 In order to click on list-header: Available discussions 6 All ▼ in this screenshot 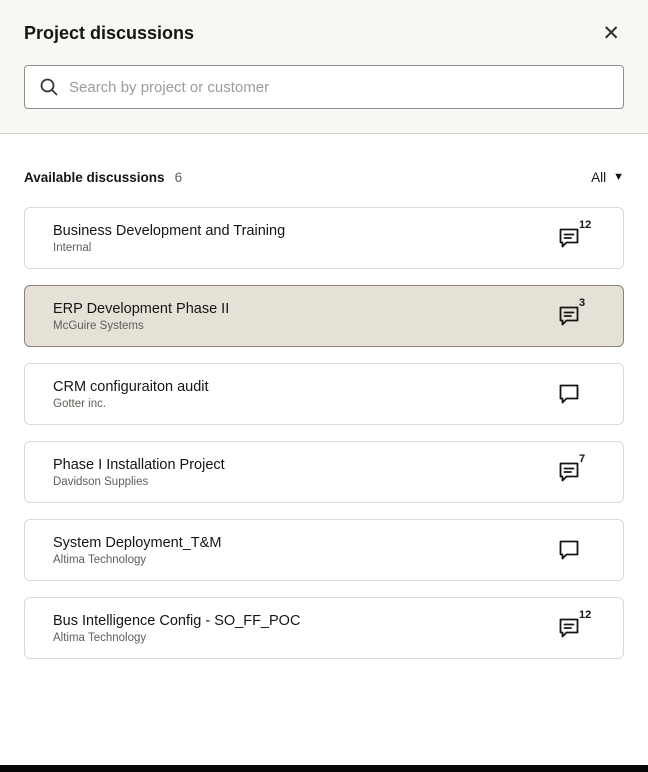, I will do `click(324, 177)`.